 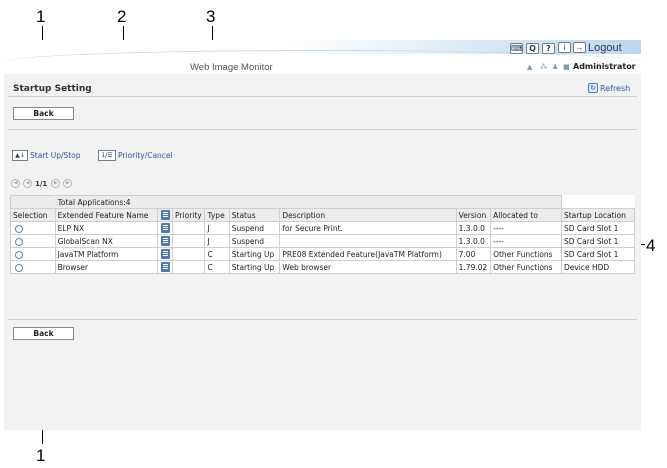 I want to click on refresh-button: ↻ Refresh, so click(x=609, y=88).